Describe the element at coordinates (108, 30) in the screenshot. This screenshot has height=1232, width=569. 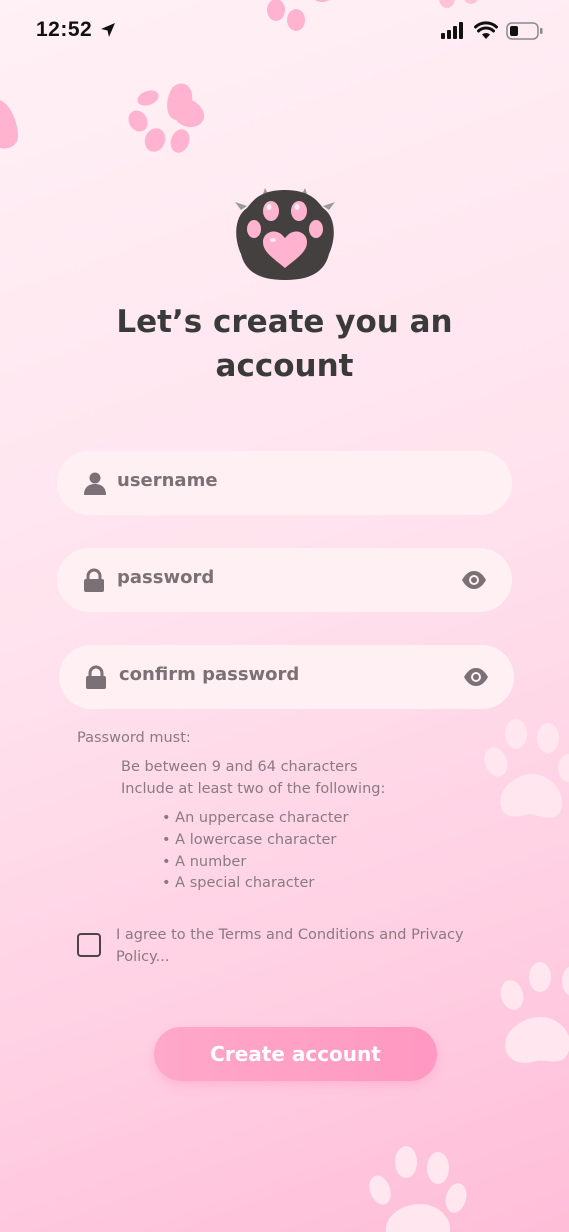
I see `location-arrow-icon` at that location.